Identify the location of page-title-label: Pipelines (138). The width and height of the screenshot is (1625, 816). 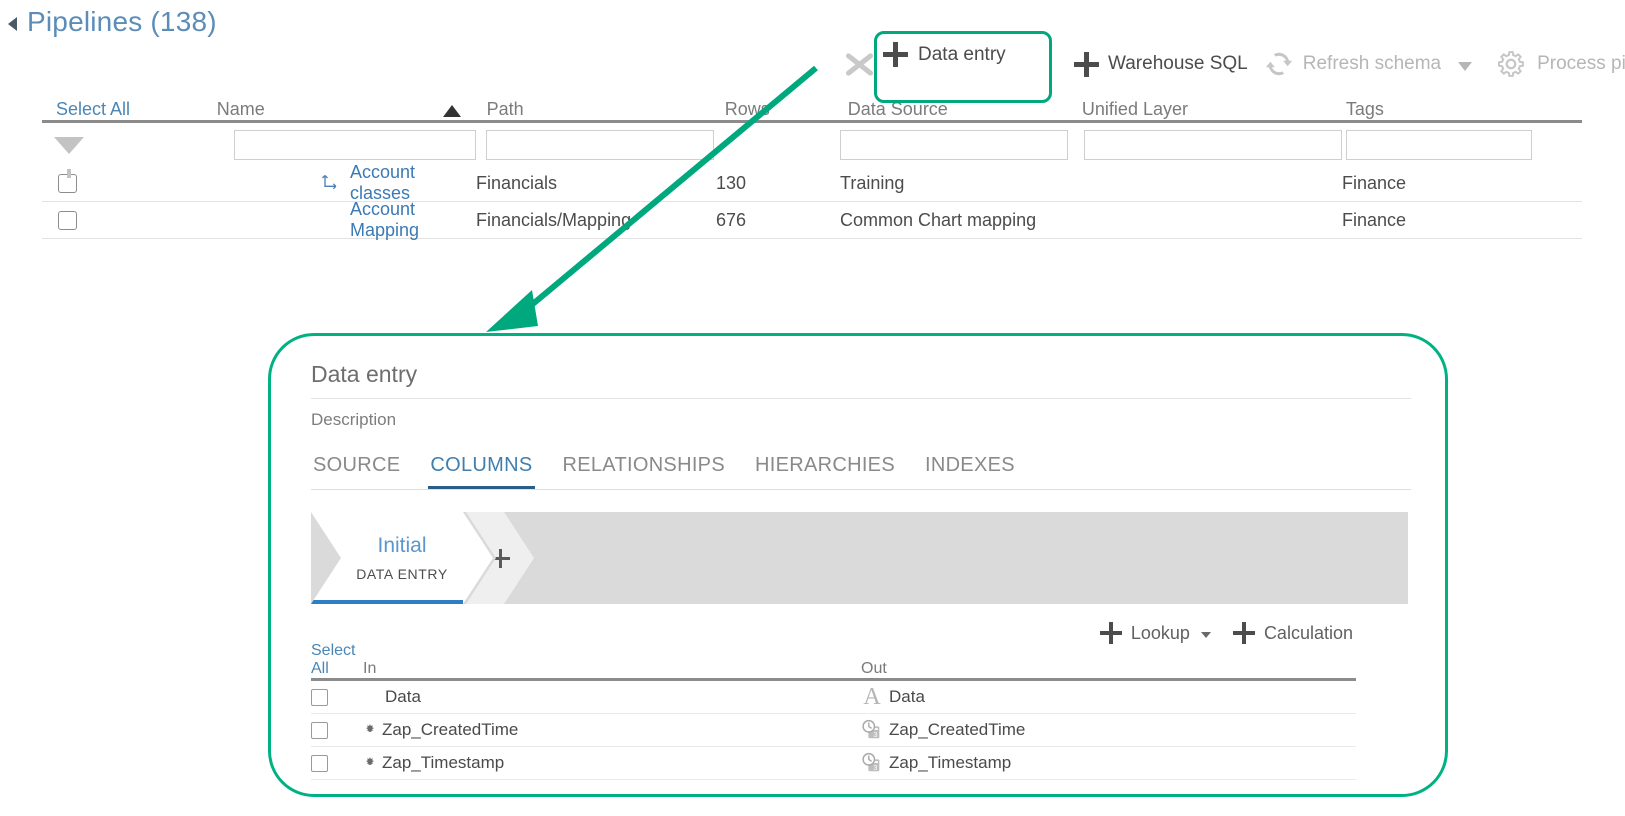
(122, 21).